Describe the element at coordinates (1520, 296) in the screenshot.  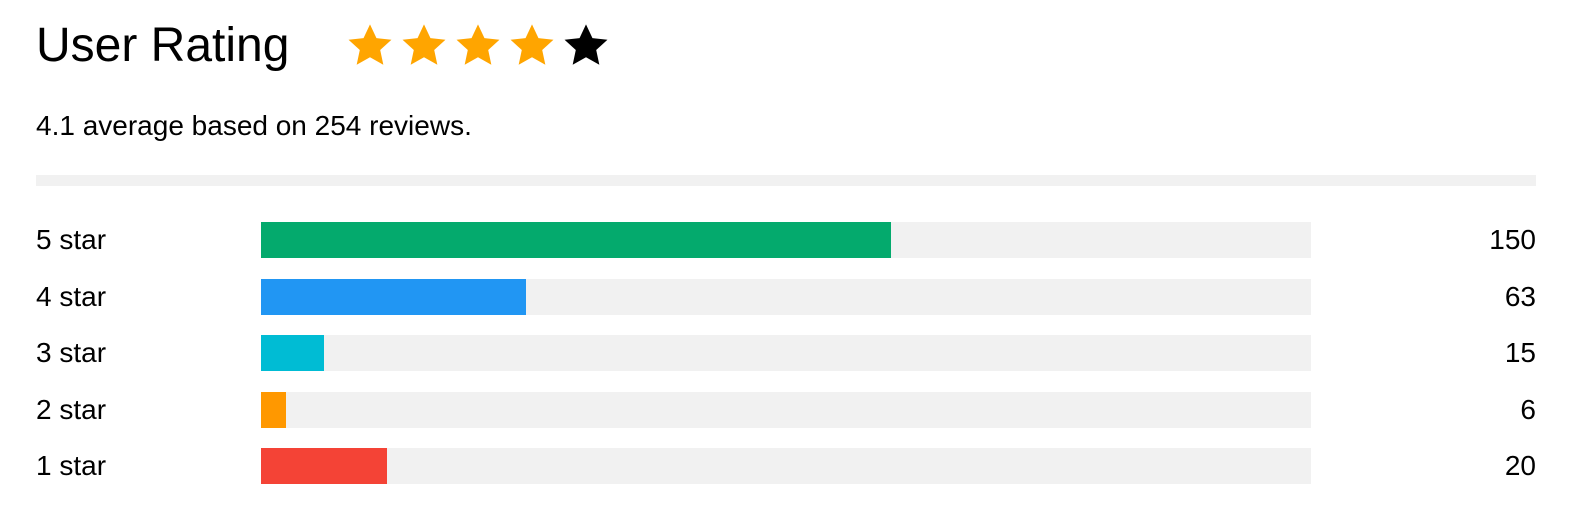
I see `rating-row-count: 63` at that location.